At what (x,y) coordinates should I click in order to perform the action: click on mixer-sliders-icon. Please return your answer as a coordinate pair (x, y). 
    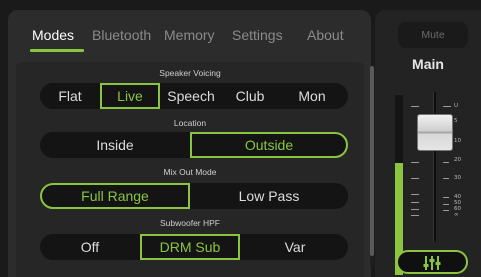
    Looking at the image, I should click on (432, 263).